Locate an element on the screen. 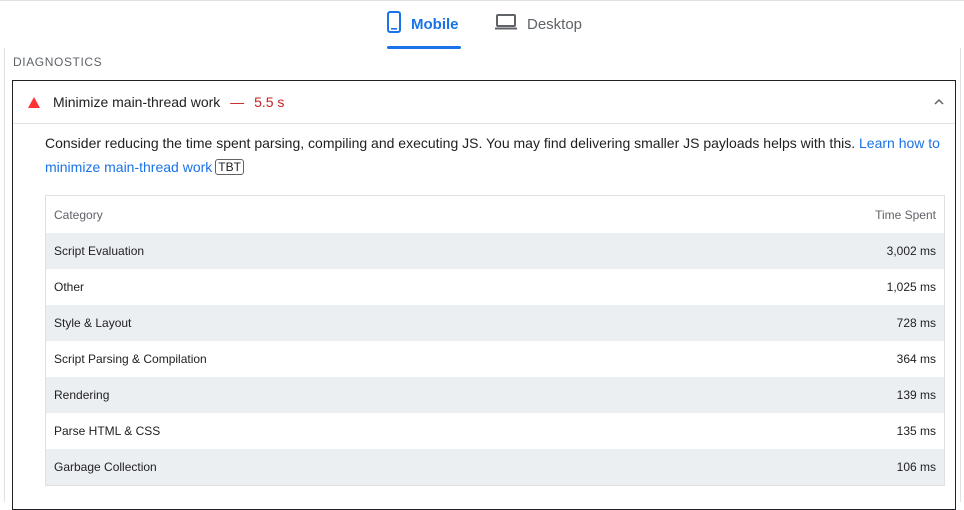 The image size is (964, 510). row-time: 139 ms is located at coordinates (916, 395).